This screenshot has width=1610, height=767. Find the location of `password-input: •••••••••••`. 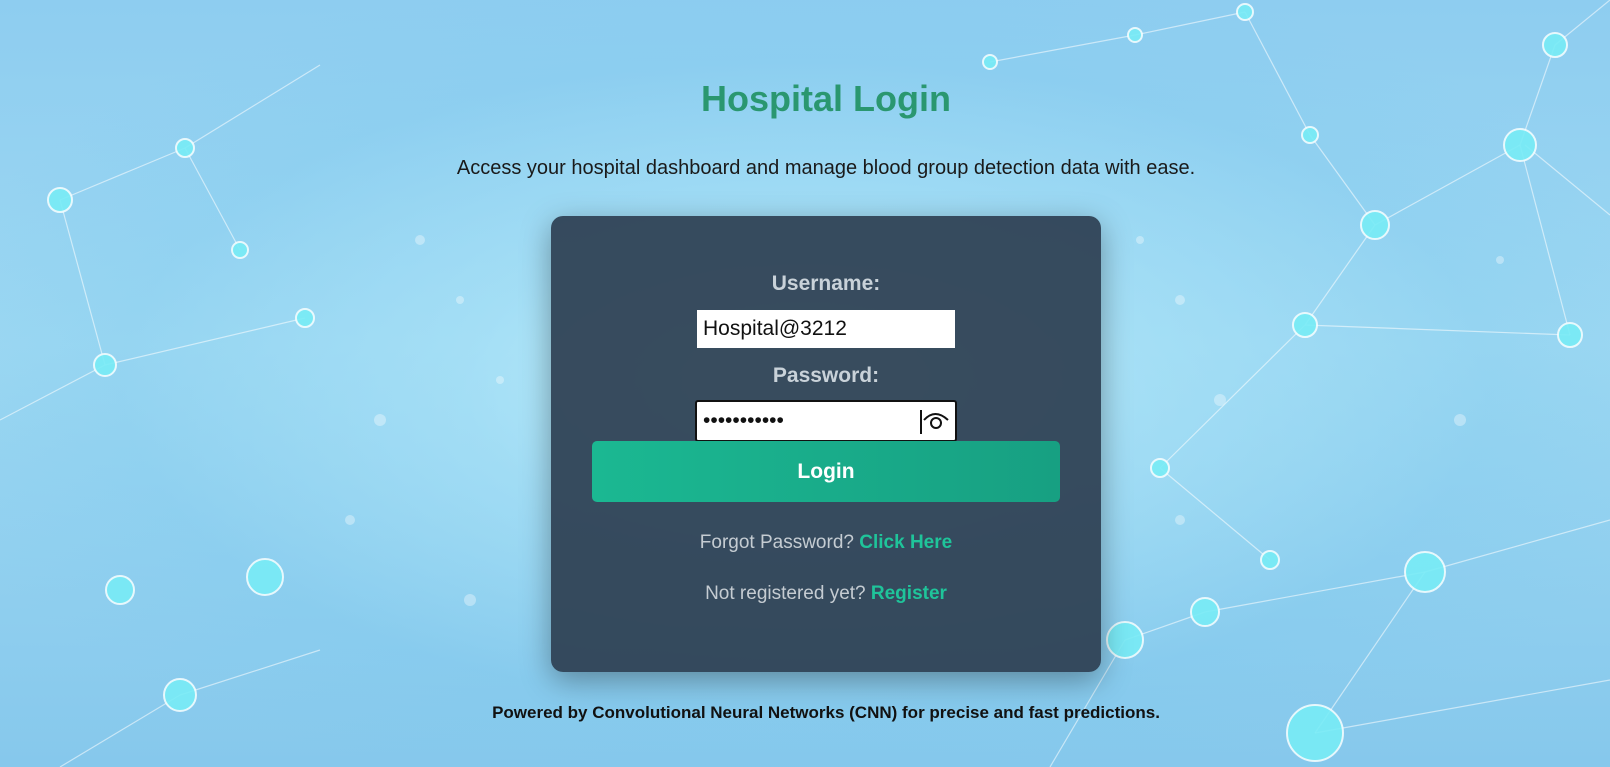

password-input: ••••••••••• is located at coordinates (826, 421).